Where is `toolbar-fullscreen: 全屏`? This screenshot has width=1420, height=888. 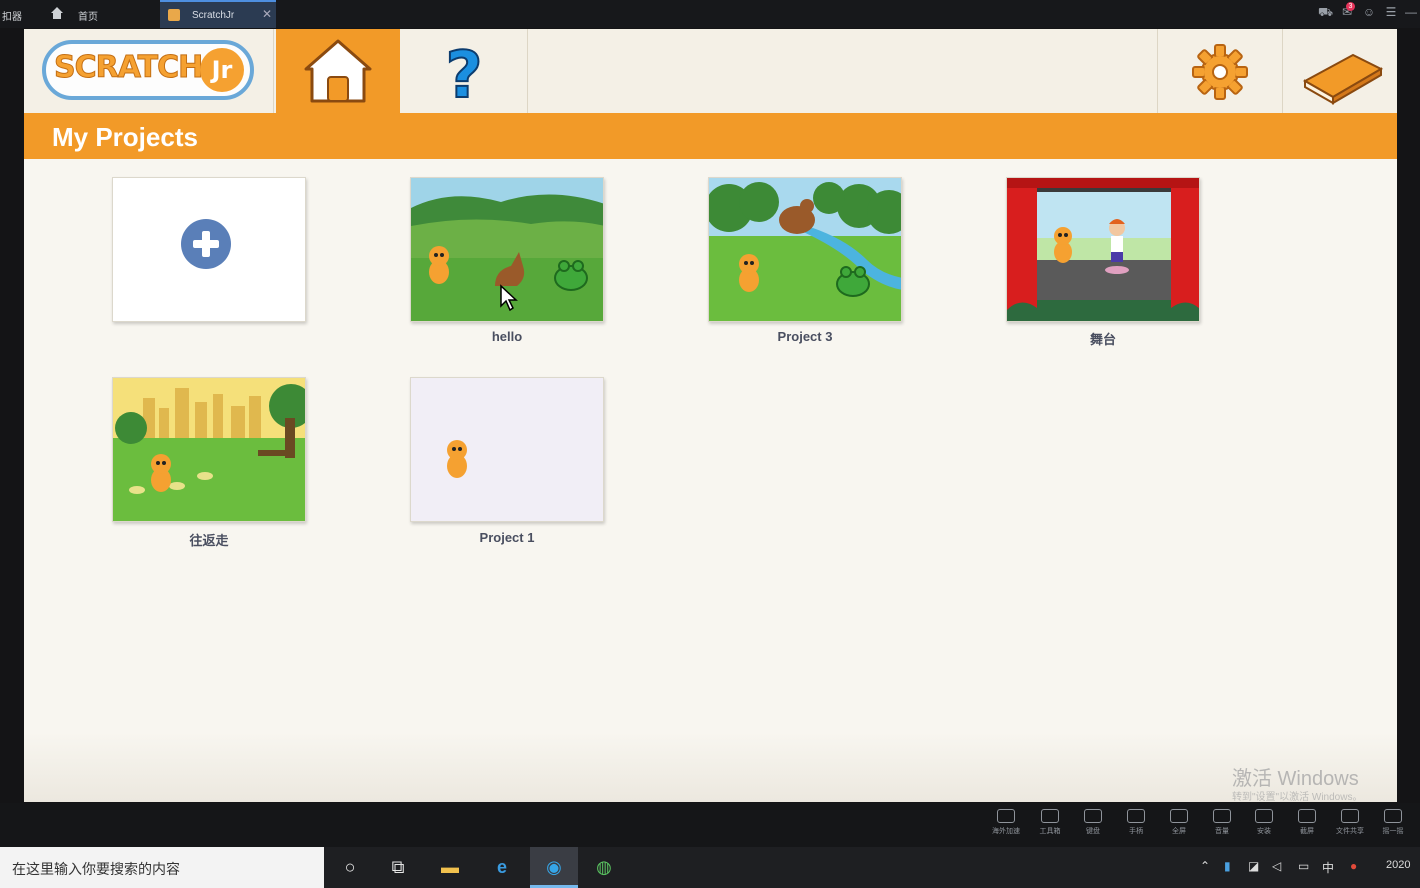
toolbar-fullscreen: 全屏 is located at coordinates (1179, 822).